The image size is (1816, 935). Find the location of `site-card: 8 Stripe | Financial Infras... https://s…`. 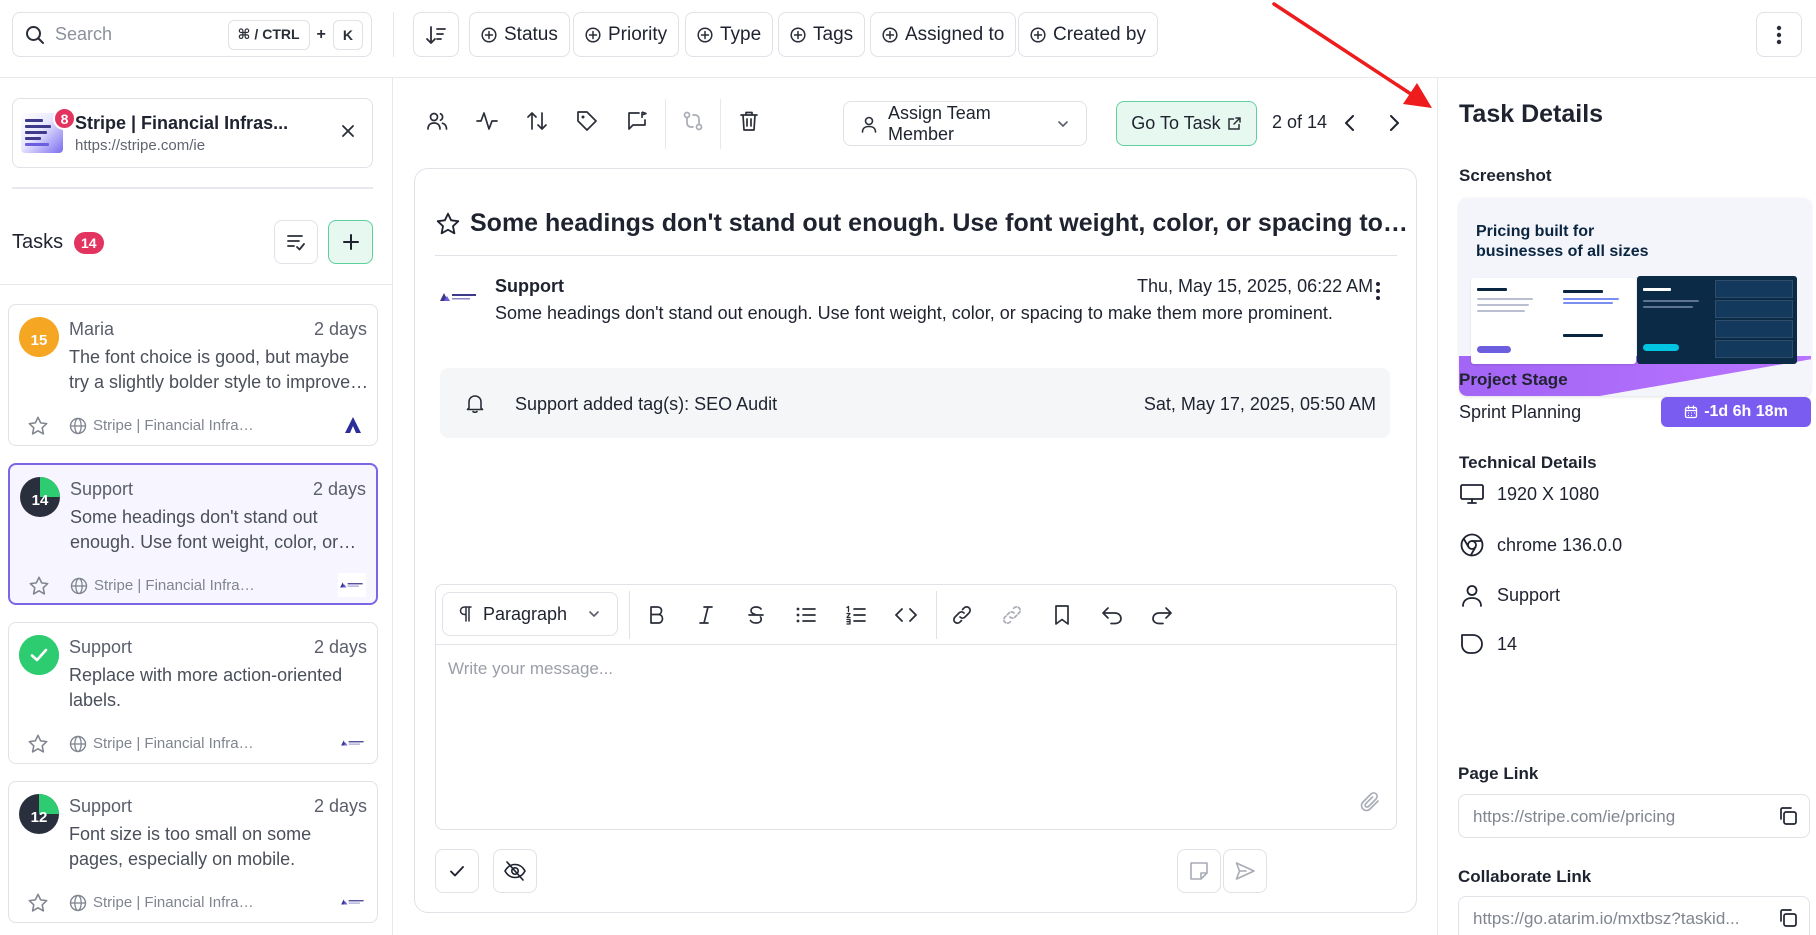

site-card: 8 Stripe | Financial Infras... https://s… is located at coordinates (192, 133).